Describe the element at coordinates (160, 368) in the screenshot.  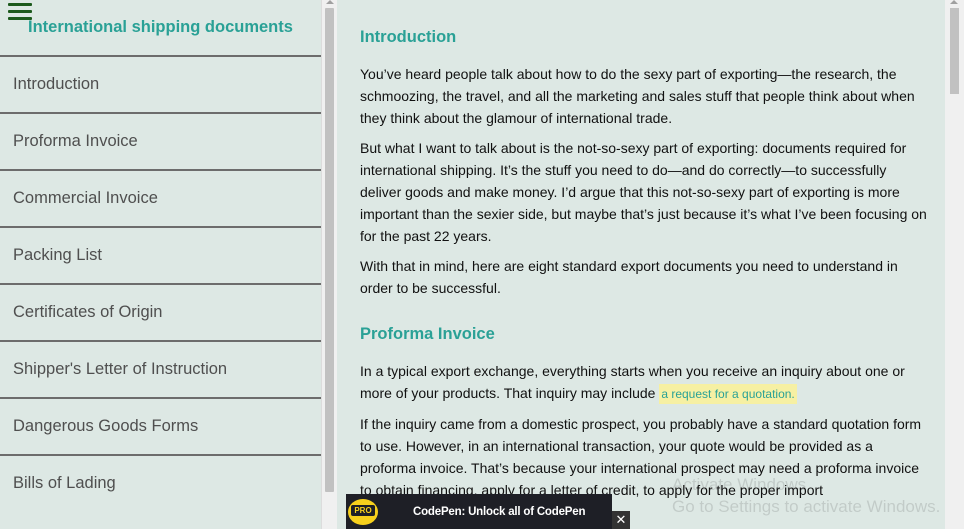
I see `sidebar-item-shippers-letter: Shipper's Letter of Instruction` at that location.